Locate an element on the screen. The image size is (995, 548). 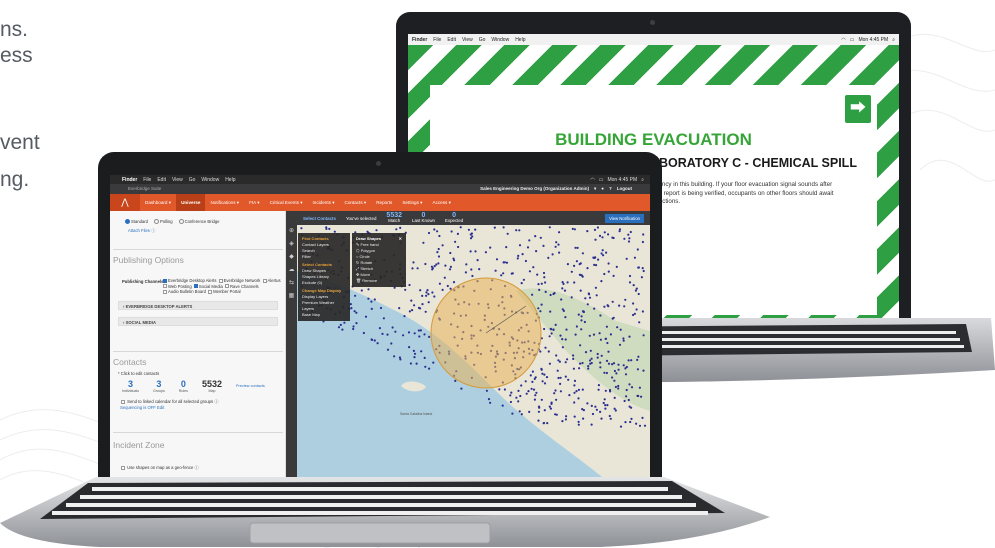
mode-conference-bridge: Conference Bridge is located at coordinates (199, 222).